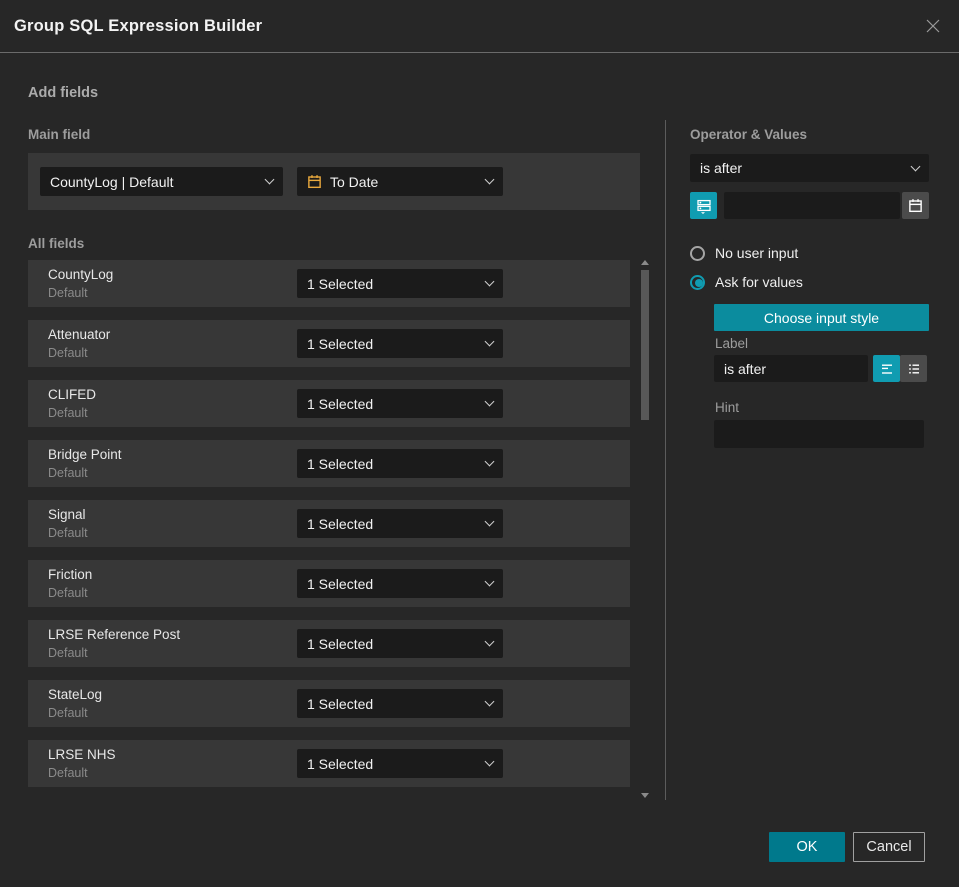 The width and height of the screenshot is (959, 887). I want to click on close-icon, so click(933, 26).